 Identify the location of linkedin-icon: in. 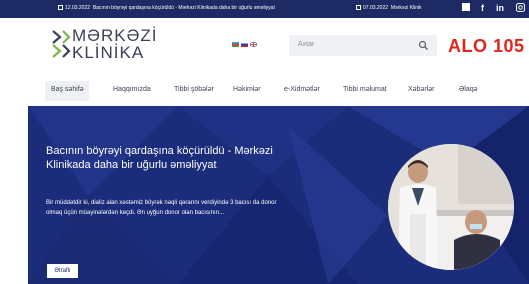
(500, 8).